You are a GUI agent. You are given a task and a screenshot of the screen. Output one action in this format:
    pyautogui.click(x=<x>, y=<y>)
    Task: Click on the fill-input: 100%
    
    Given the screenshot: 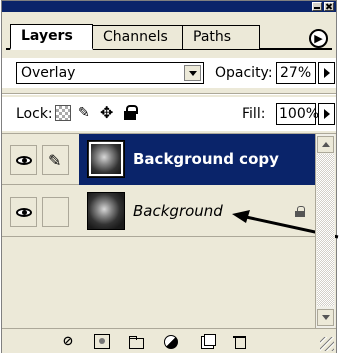 What is the action you would take?
    pyautogui.click(x=297, y=114)
    